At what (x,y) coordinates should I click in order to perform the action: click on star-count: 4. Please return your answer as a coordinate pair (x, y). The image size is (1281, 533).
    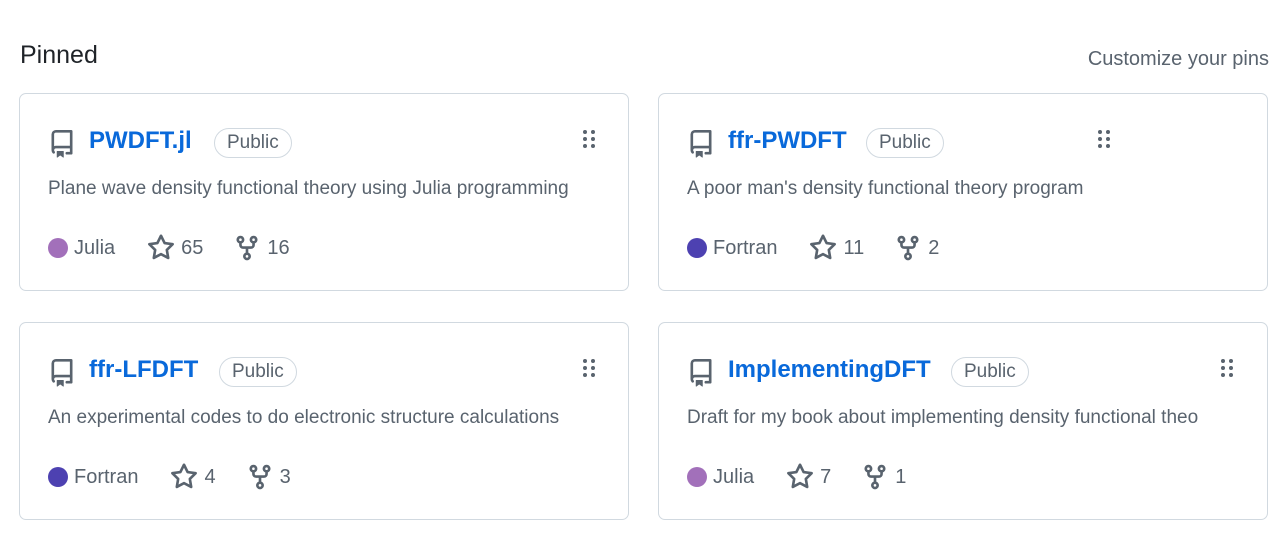
    Looking at the image, I should click on (210, 476).